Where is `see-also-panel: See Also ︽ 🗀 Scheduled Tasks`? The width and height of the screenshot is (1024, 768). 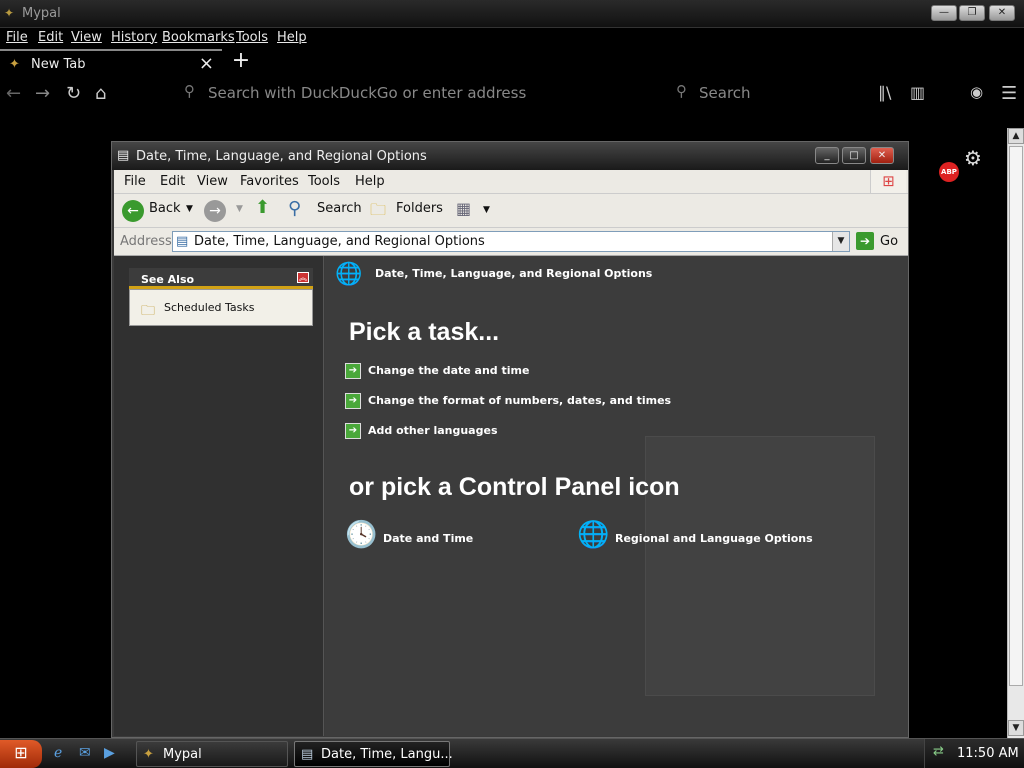 see-also-panel: See Also ︽ 🗀 Scheduled Tasks is located at coordinates (221, 298).